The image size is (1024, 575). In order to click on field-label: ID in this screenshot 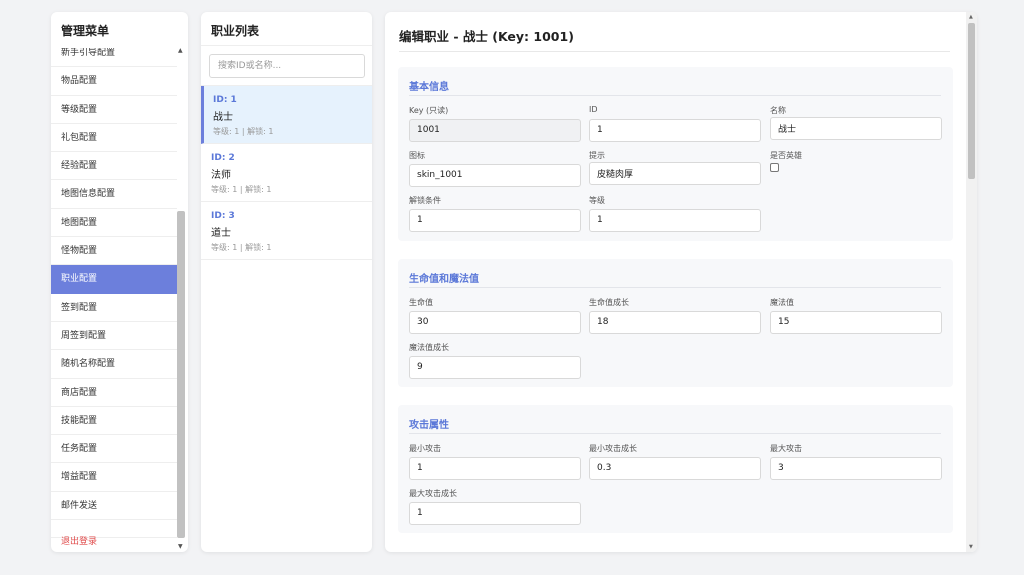, I will do `click(593, 109)`.